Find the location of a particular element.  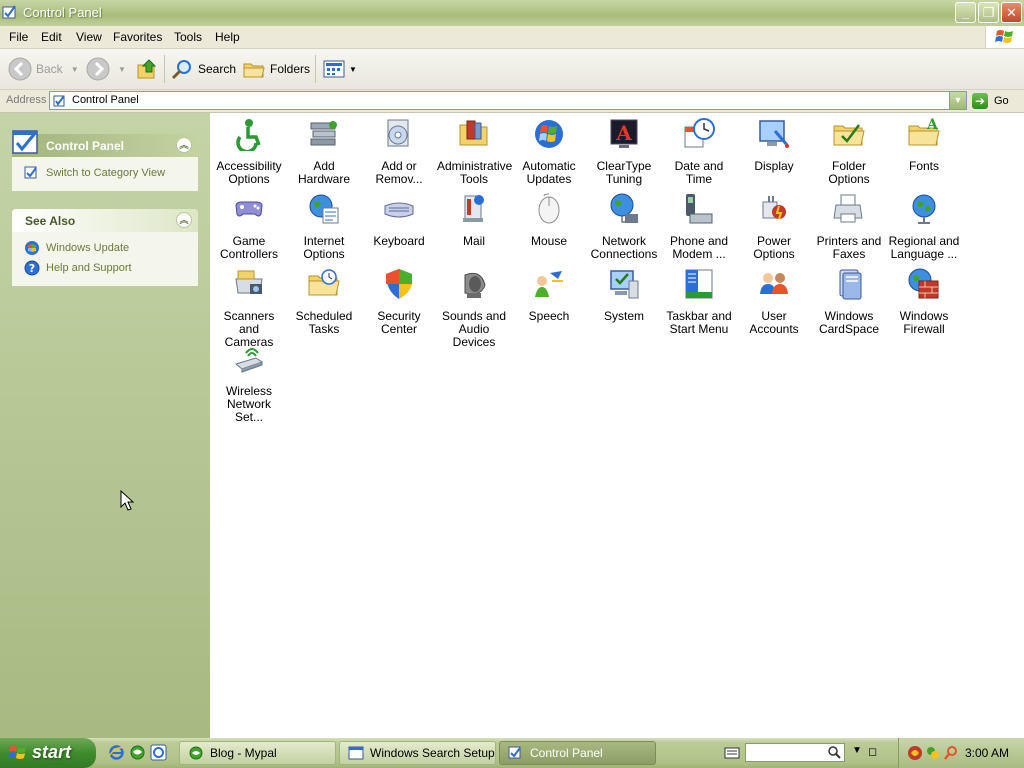

item-label: Mouse is located at coordinates (549, 241).